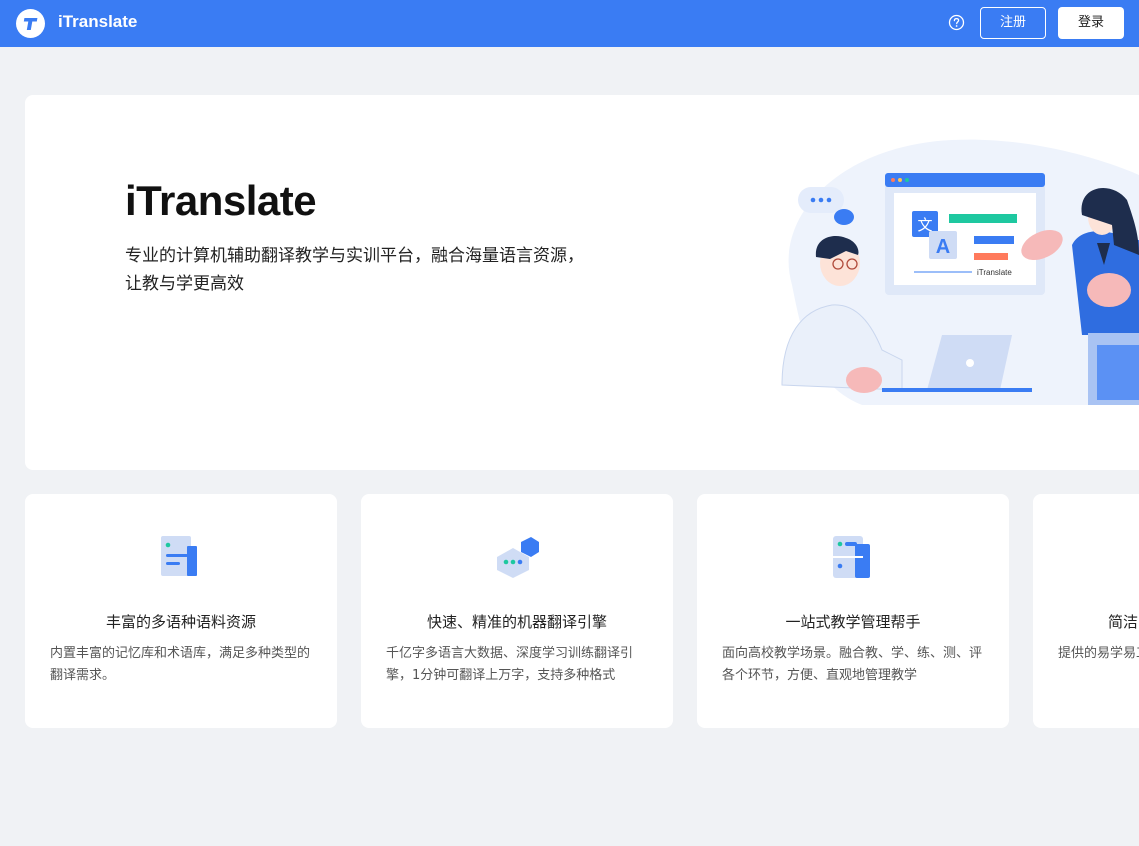 This screenshot has width=1139, height=846. I want to click on feature-card: 简洁 提供的易学易工具的学习成, so click(1086, 611).